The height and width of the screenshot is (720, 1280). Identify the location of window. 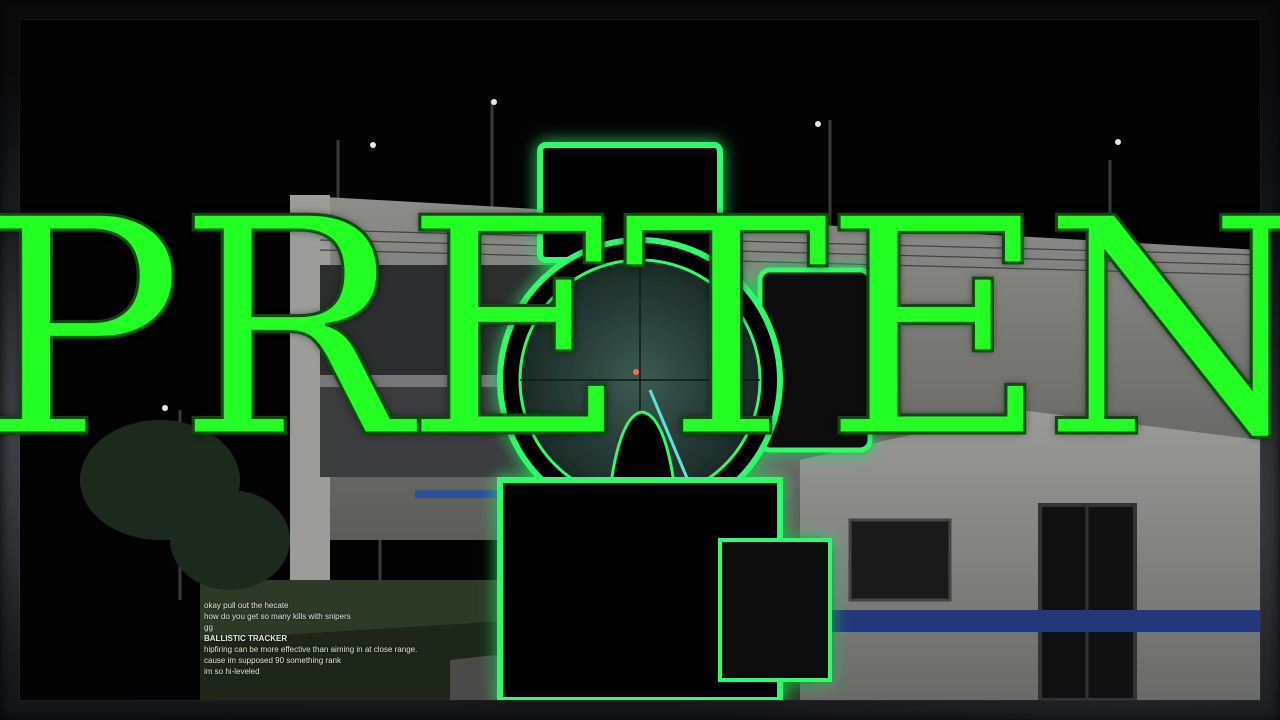
(900, 560).